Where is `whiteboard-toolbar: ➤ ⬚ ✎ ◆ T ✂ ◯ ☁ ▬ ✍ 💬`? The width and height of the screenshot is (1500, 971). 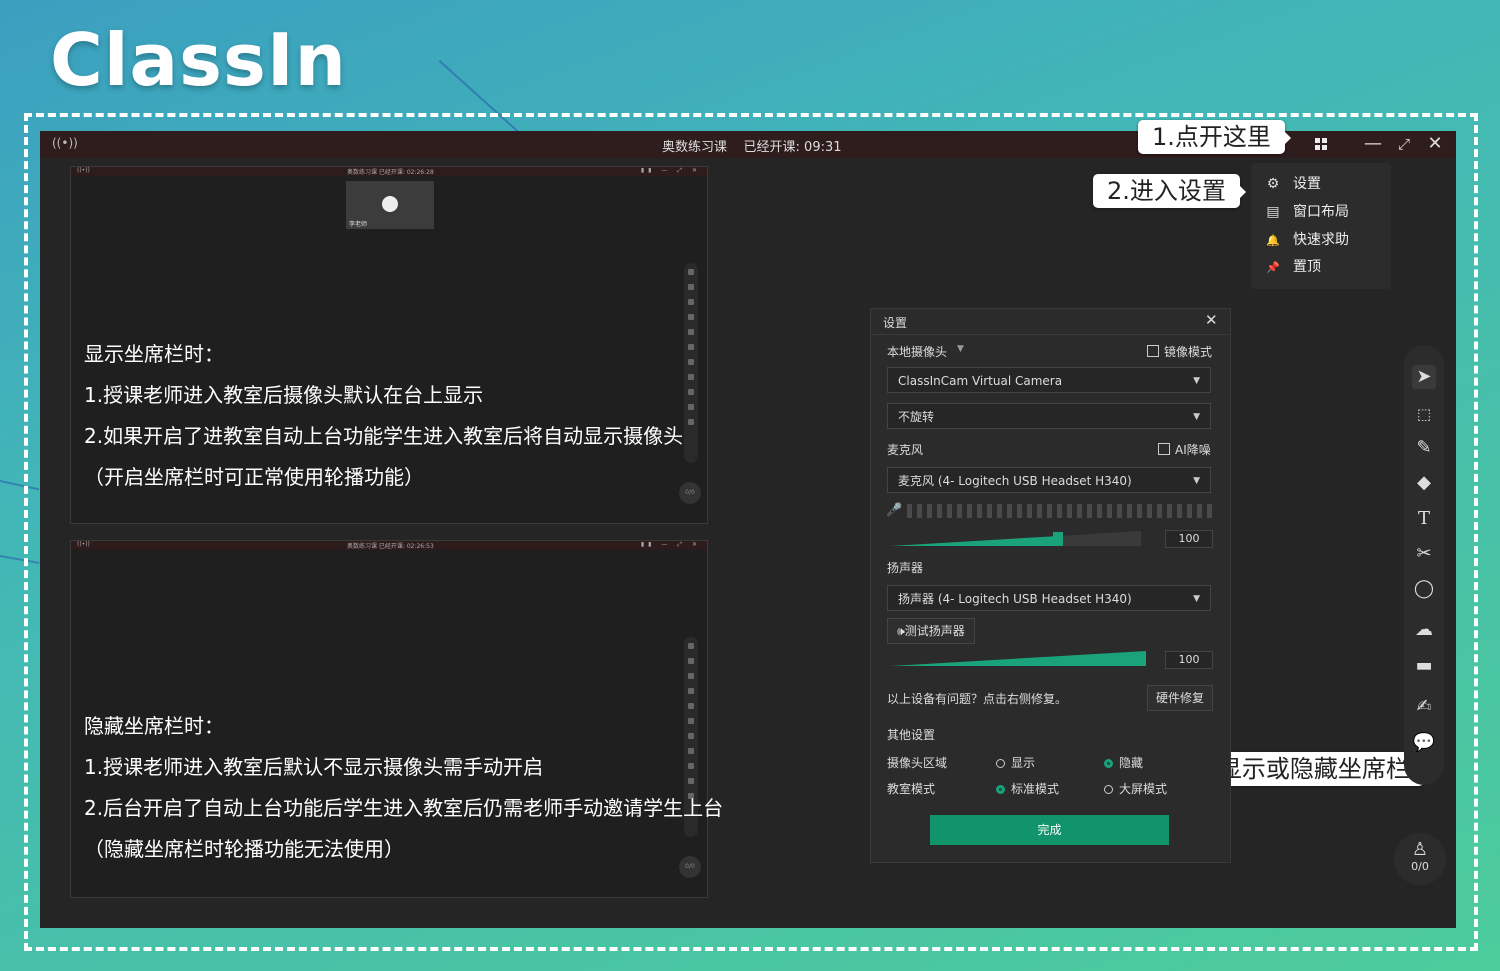
whiteboard-toolbar: ➤ ⬚ ✎ ◆ T ✂ ◯ ☁ ▬ ✍ 💬 is located at coordinates (1424, 565).